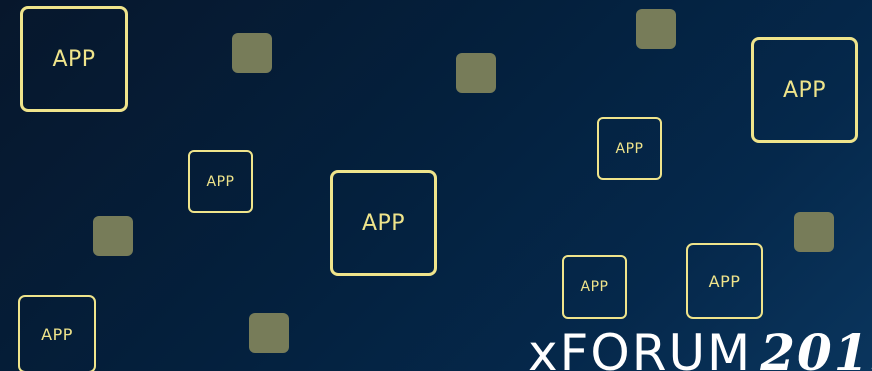 The height and width of the screenshot is (371, 872). I want to click on xforum-2019-wordmark: xFORUM2019, so click(700, 349).